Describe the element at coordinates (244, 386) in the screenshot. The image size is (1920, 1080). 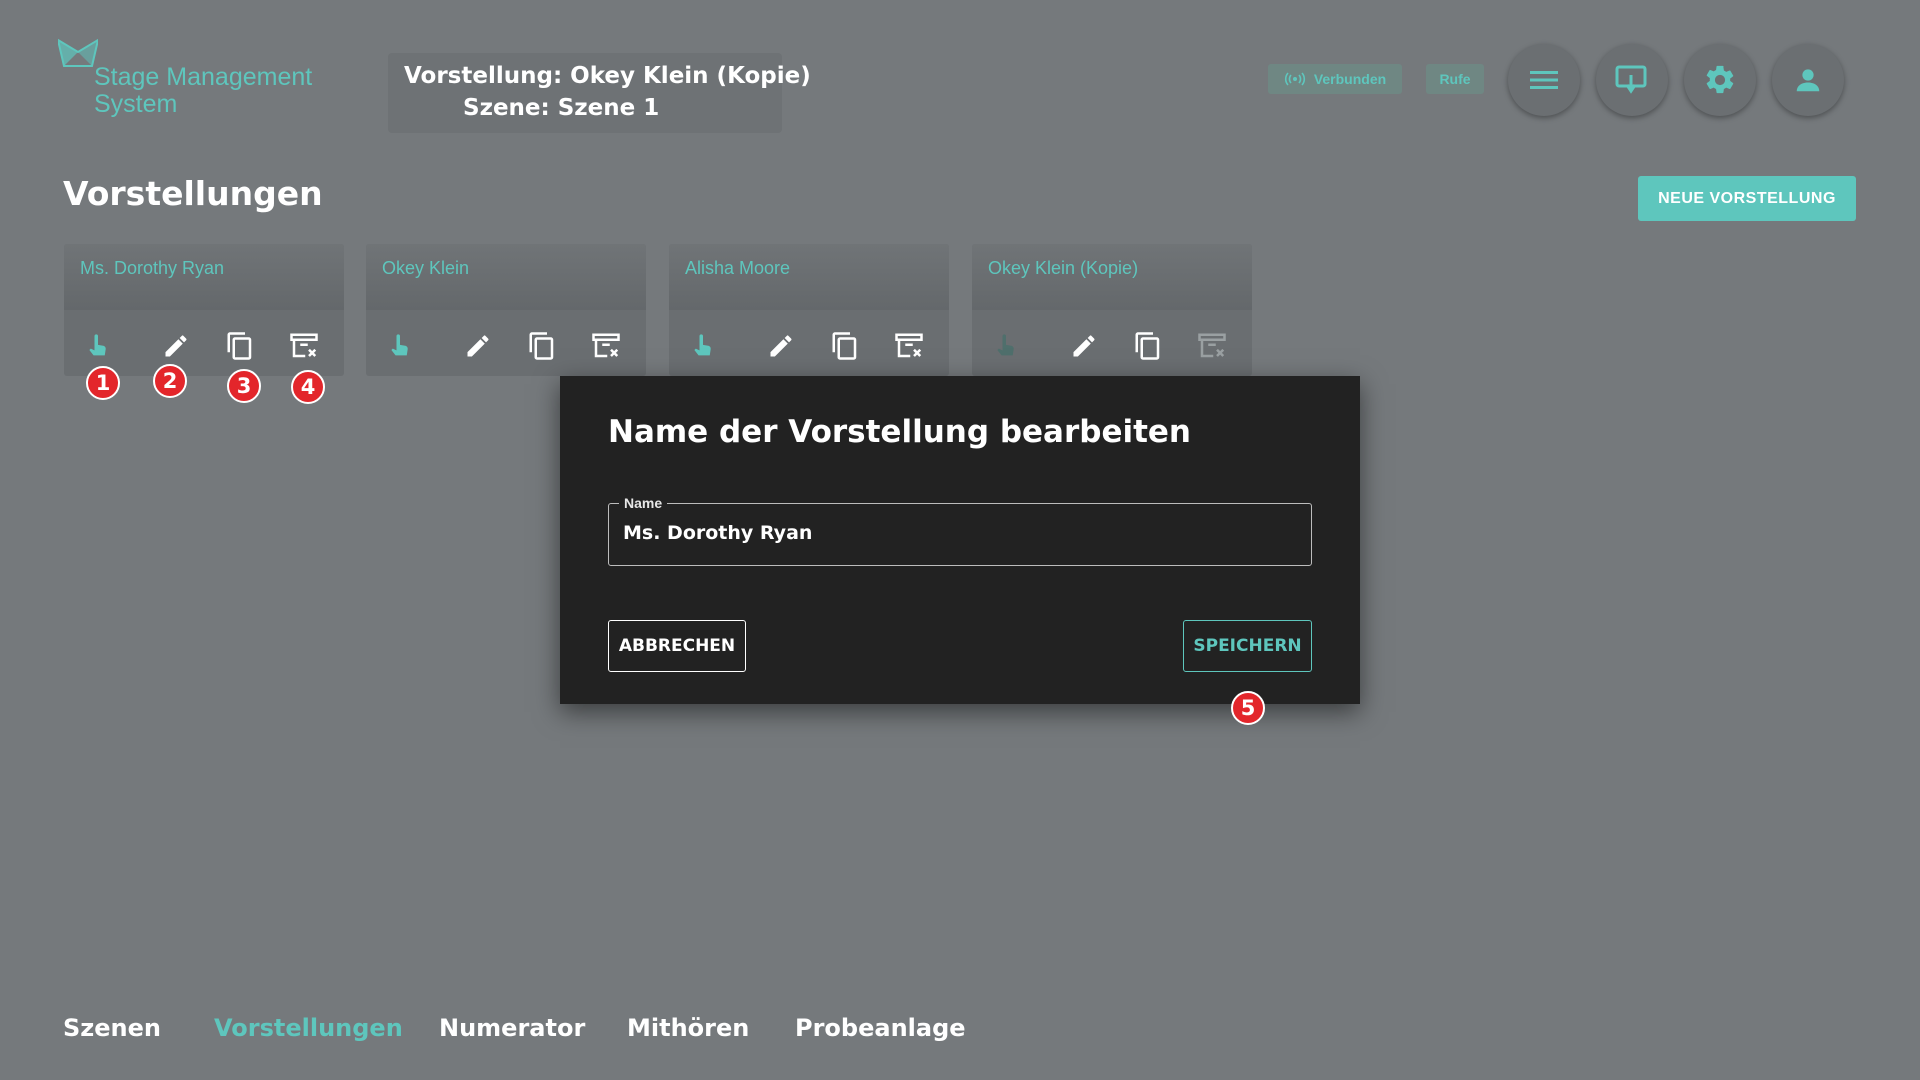
I see `step-badge: 3` at that location.